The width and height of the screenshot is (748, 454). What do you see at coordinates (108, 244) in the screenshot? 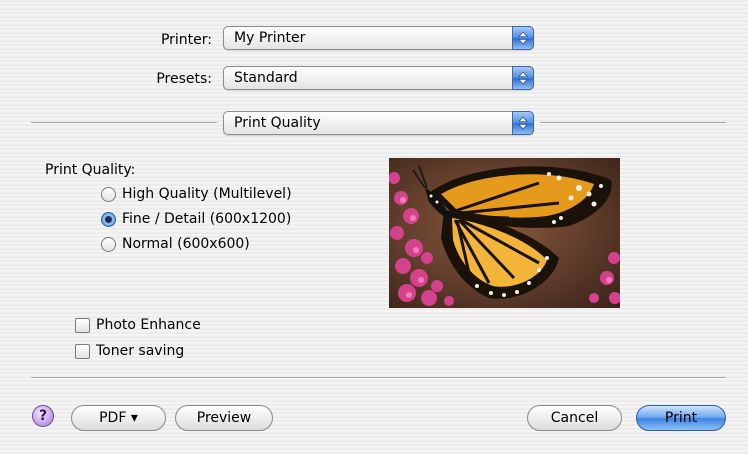
I see `radio-normal` at bounding box center [108, 244].